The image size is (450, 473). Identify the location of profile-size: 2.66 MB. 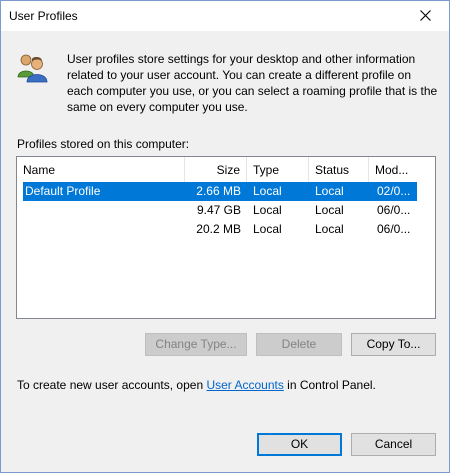
(218, 191).